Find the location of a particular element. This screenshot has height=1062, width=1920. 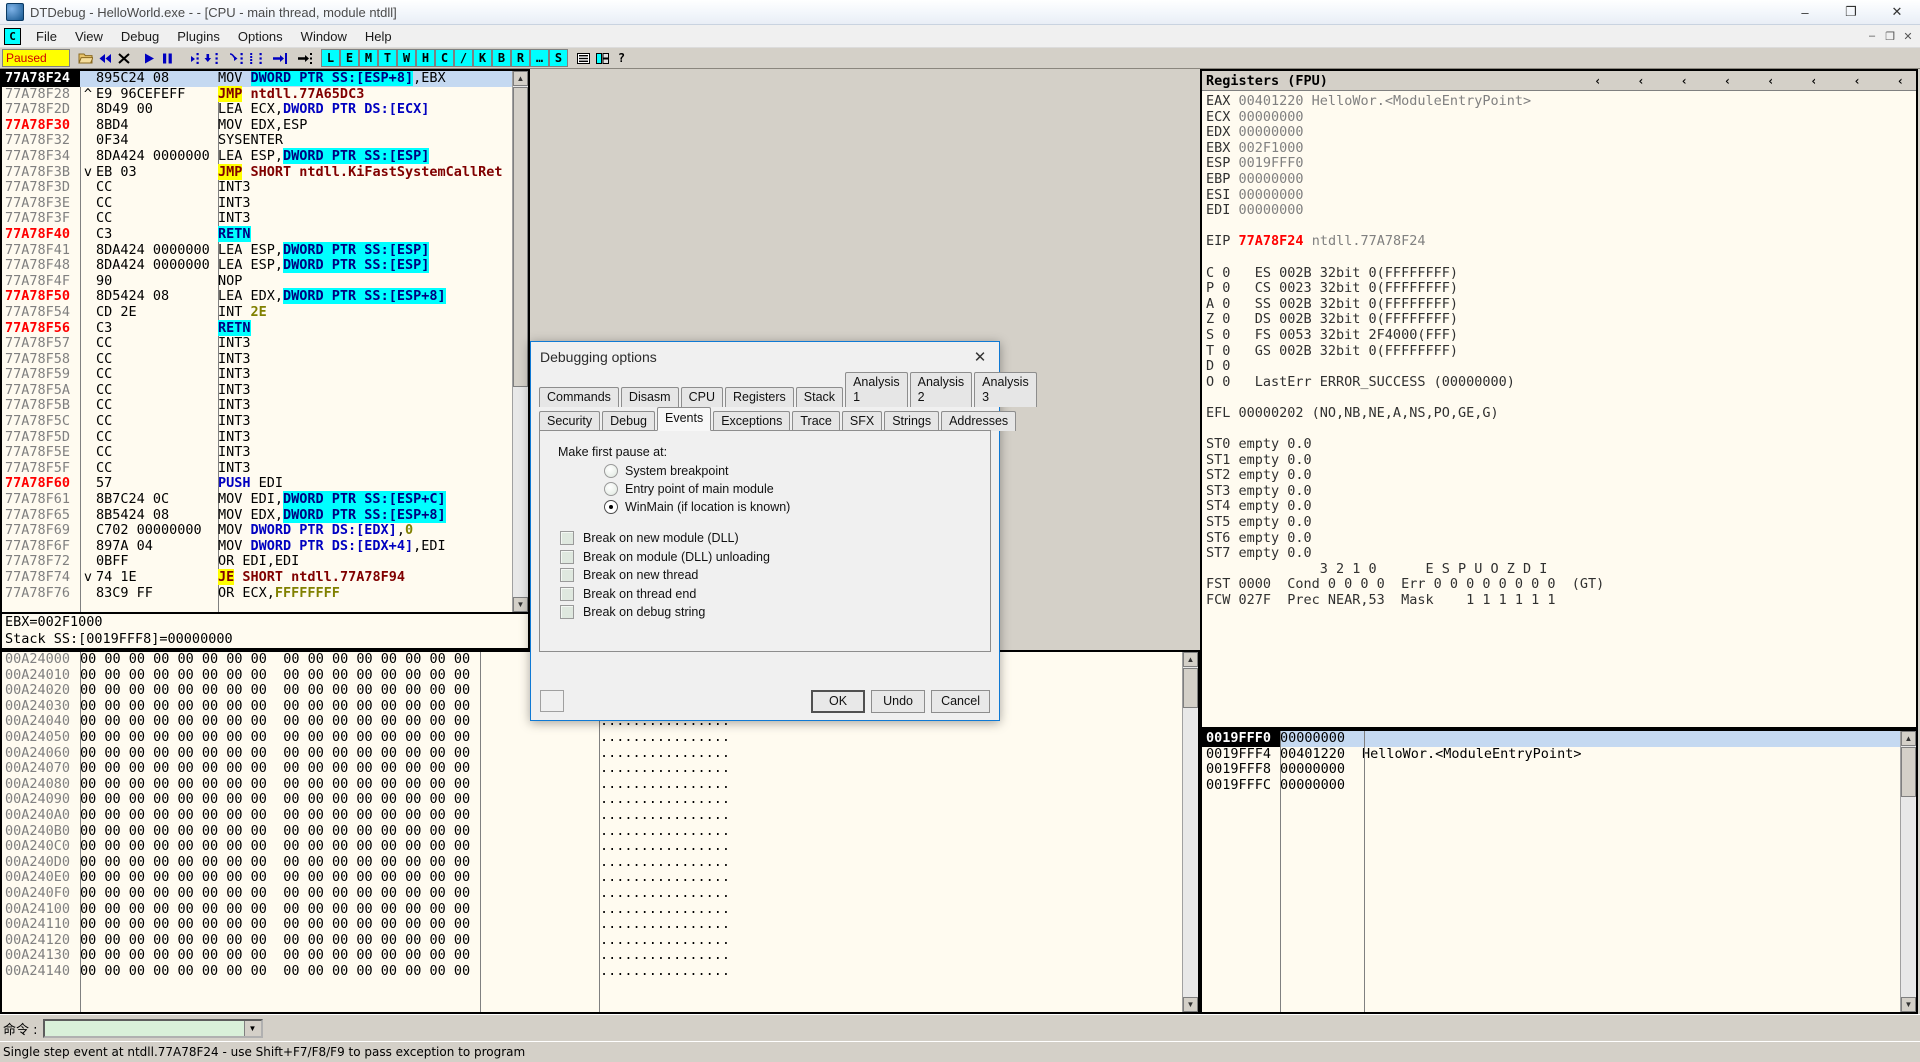

radio-option-entry-point-of-main-module: Entry point of main module is located at coordinates (797, 489).